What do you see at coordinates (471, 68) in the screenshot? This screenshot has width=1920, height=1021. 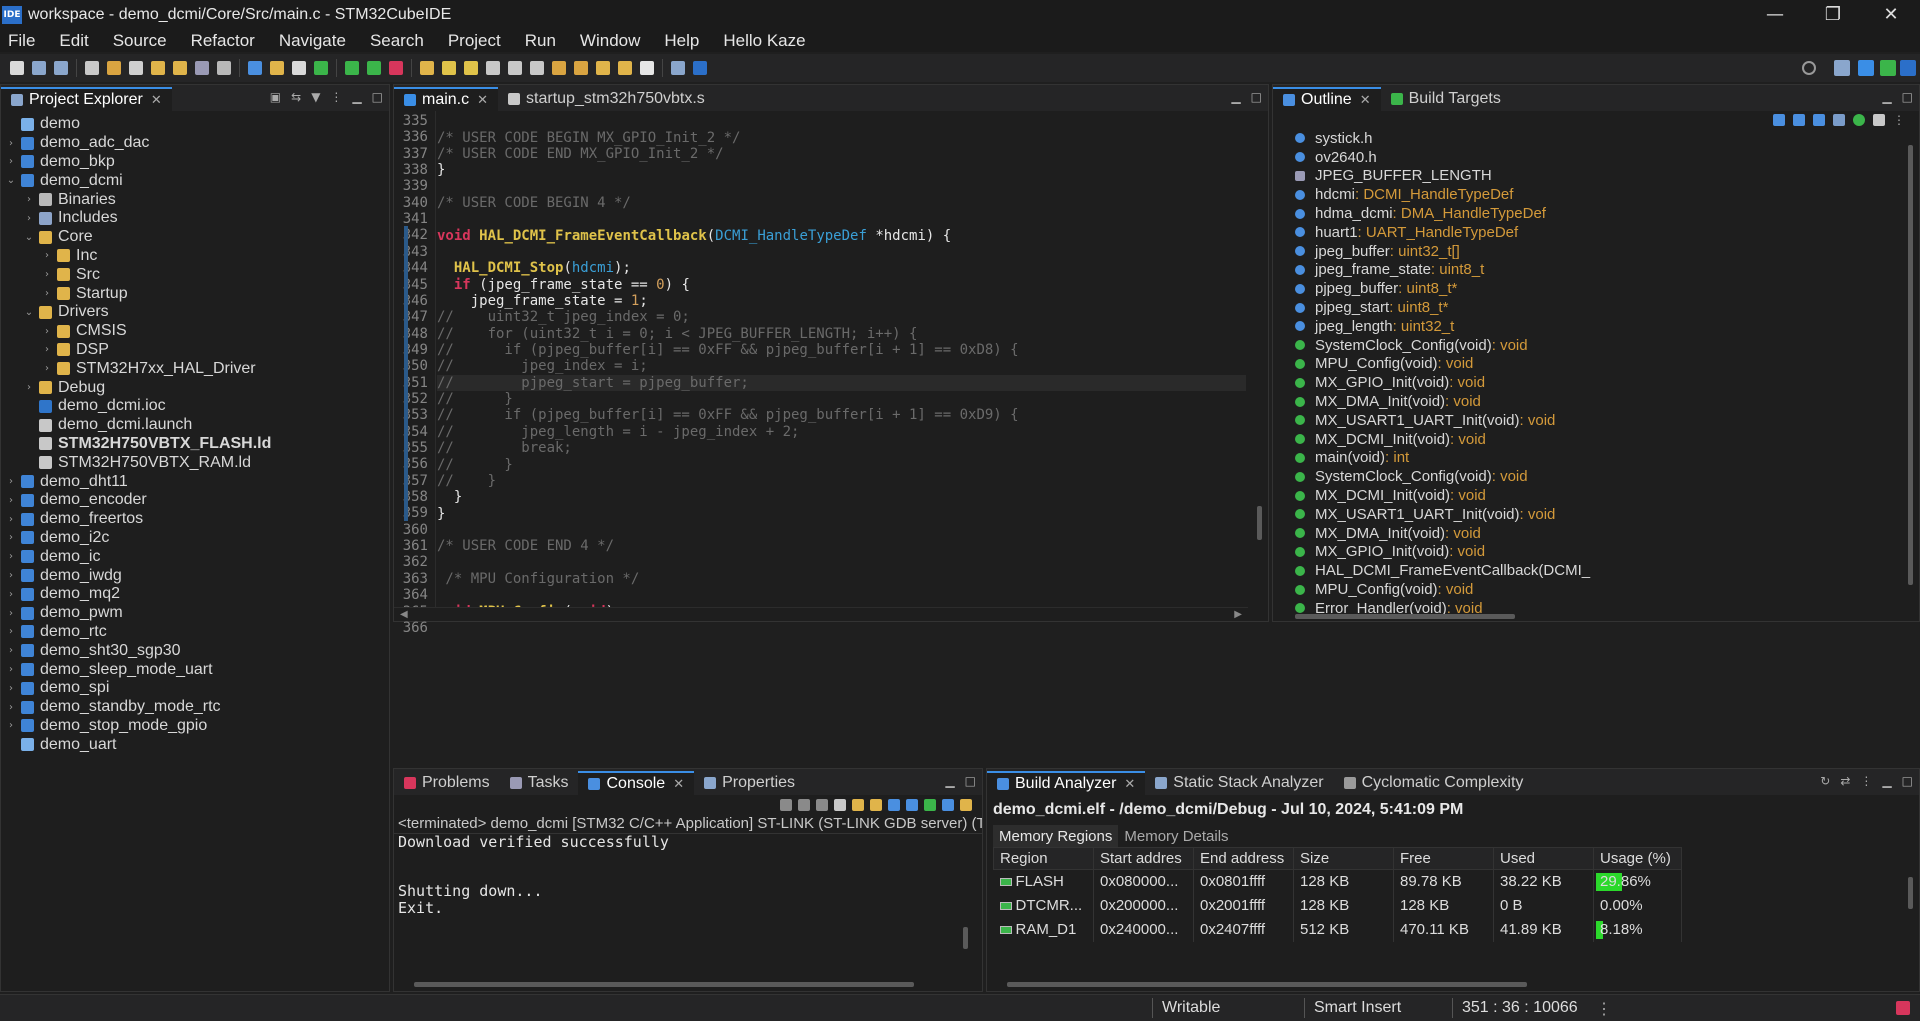 I see `toggle-mark-occurrences-icon` at bounding box center [471, 68].